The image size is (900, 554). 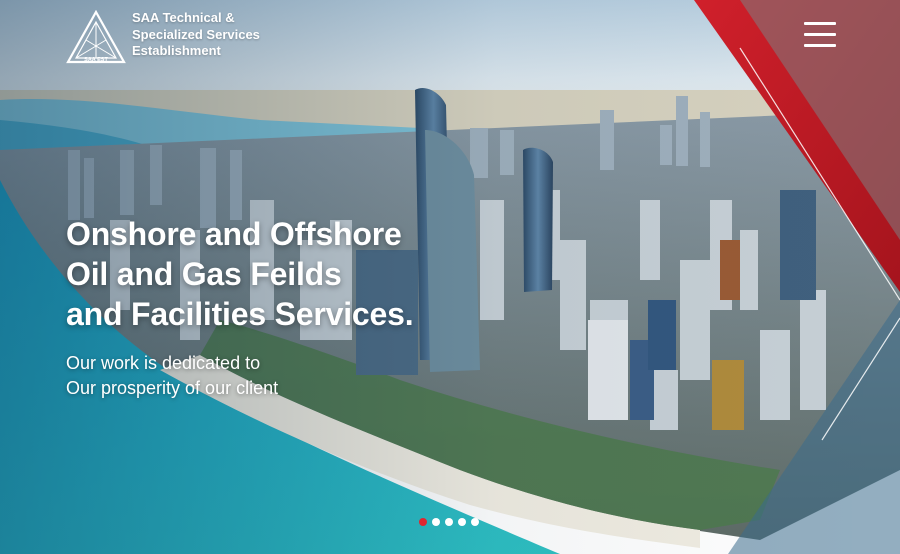 What do you see at coordinates (176, 50) in the screenshot?
I see `company-name-line-3: Establishment` at bounding box center [176, 50].